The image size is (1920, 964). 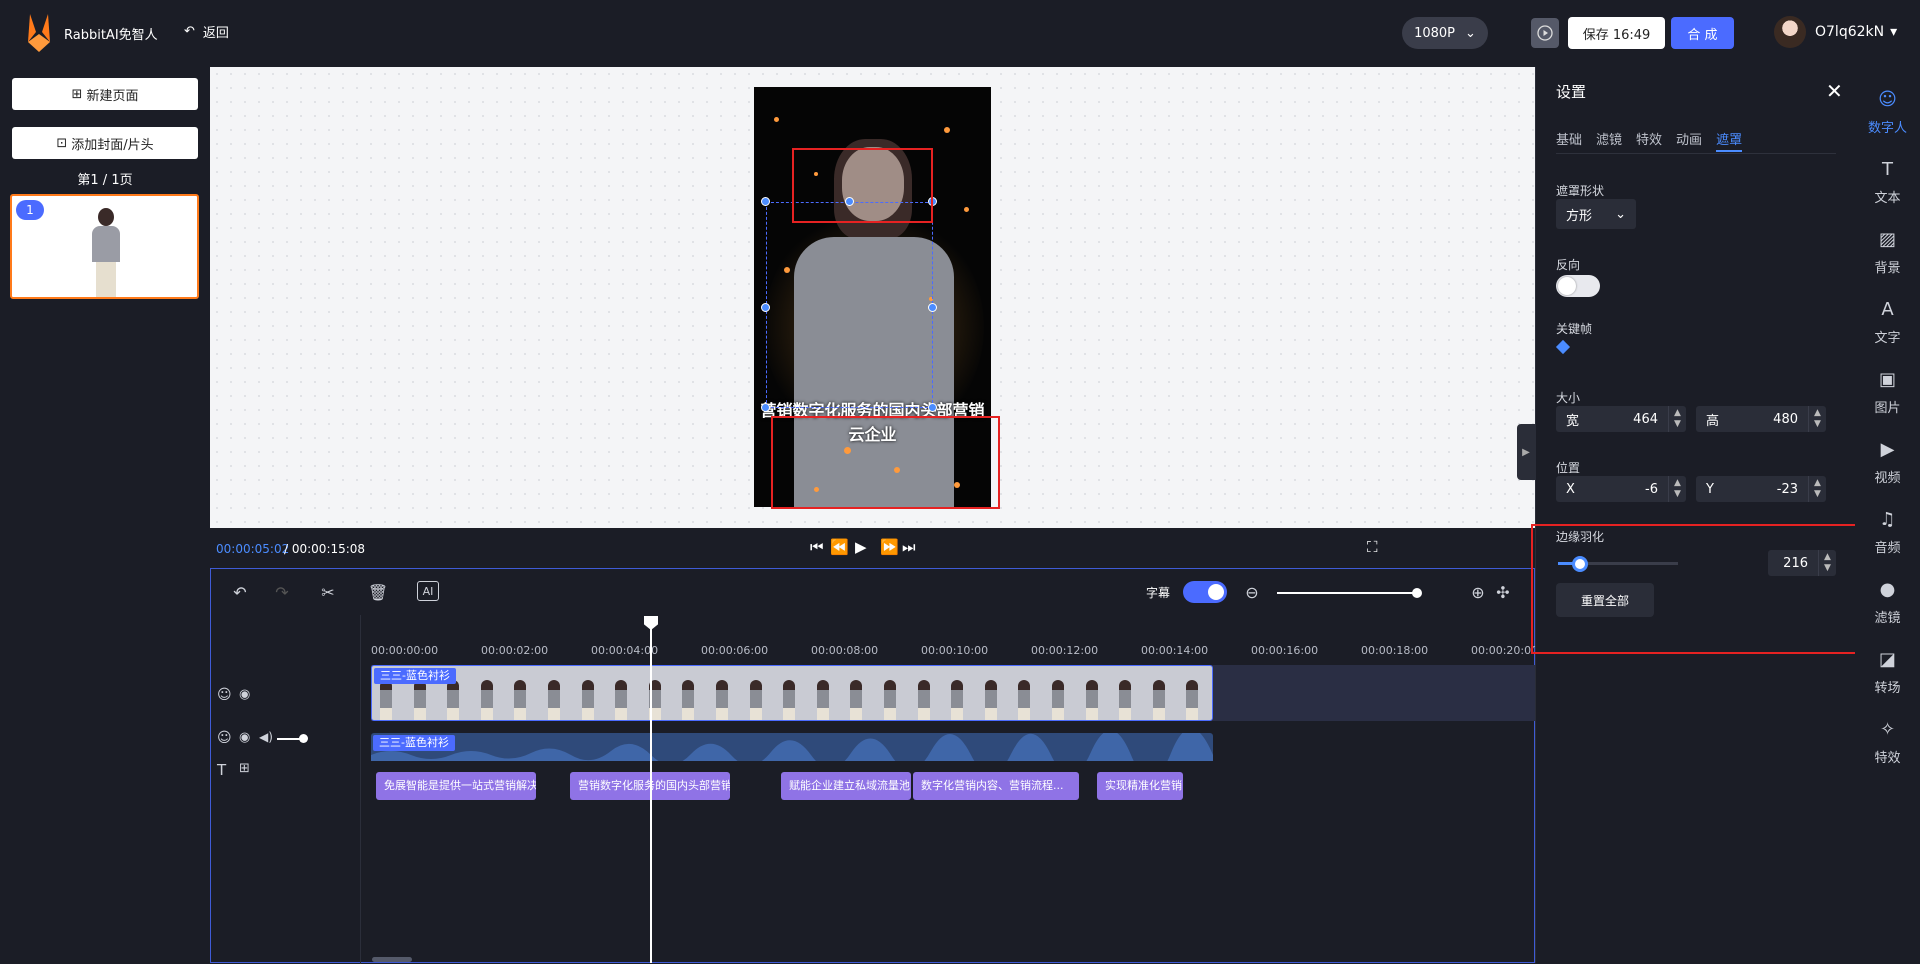 I want to click on subtitle-clip: 赋能企业建立私域流量池, so click(x=846, y=786).